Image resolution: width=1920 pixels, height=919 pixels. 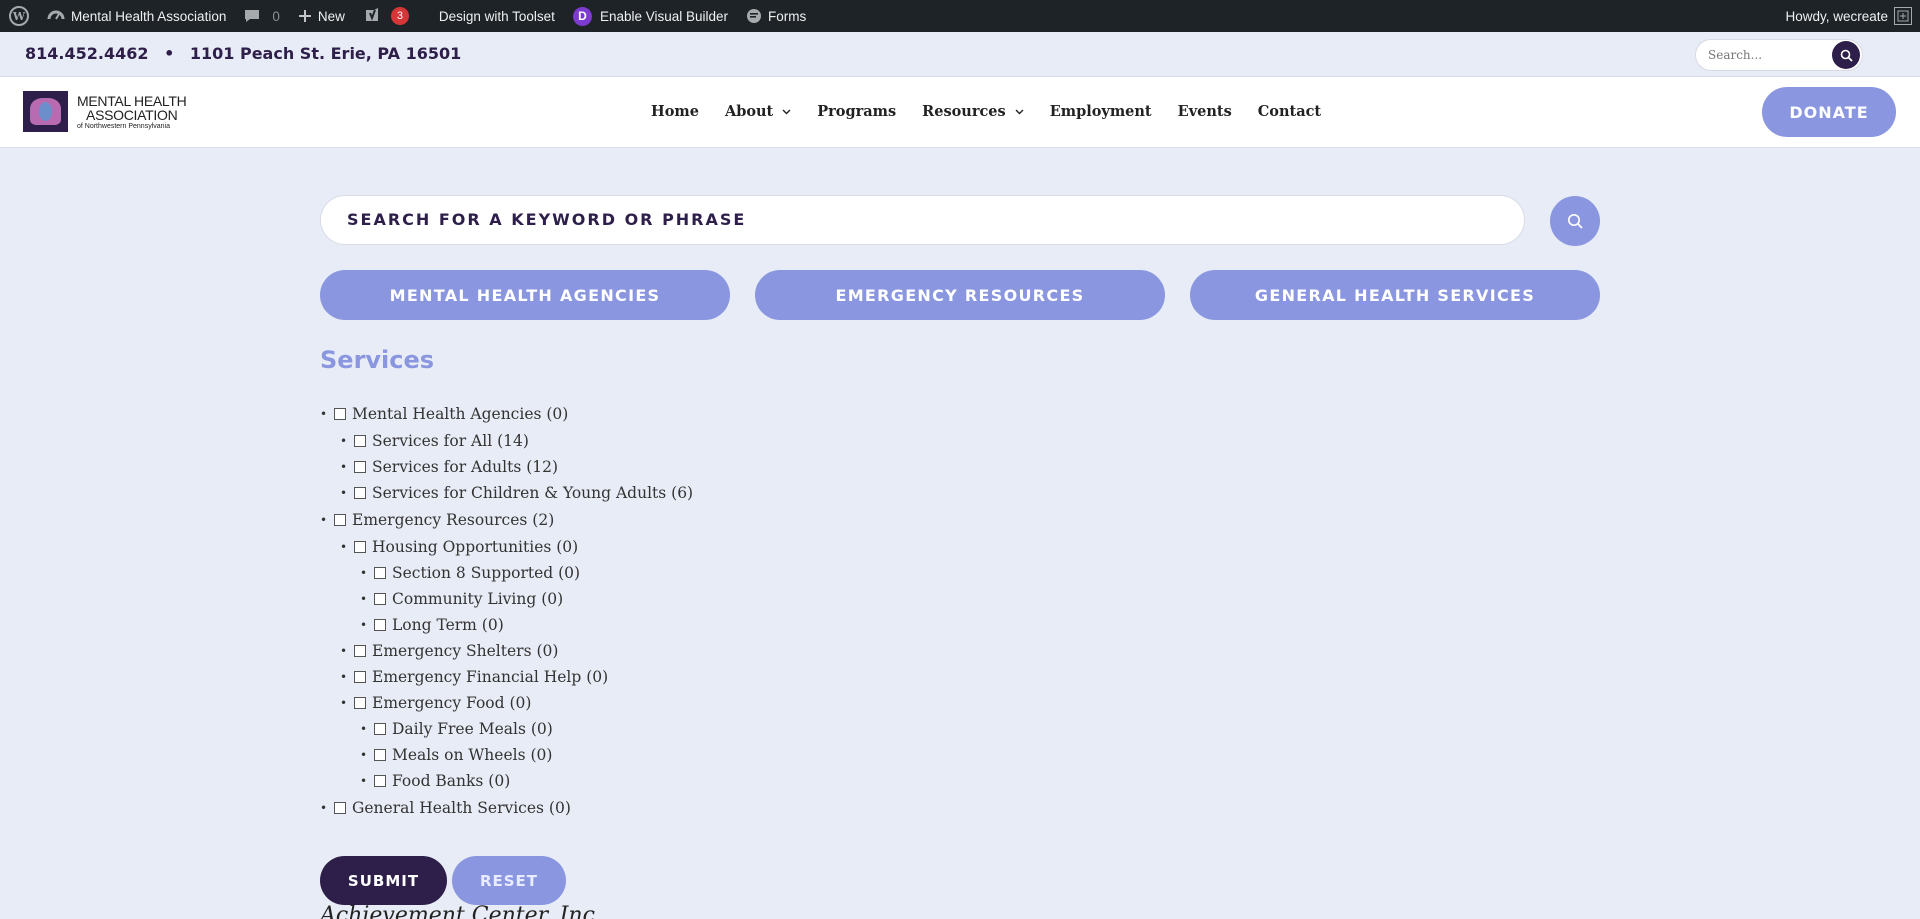 I want to click on logo-line-1: MENTAL HEALTH, so click(x=132, y=100).